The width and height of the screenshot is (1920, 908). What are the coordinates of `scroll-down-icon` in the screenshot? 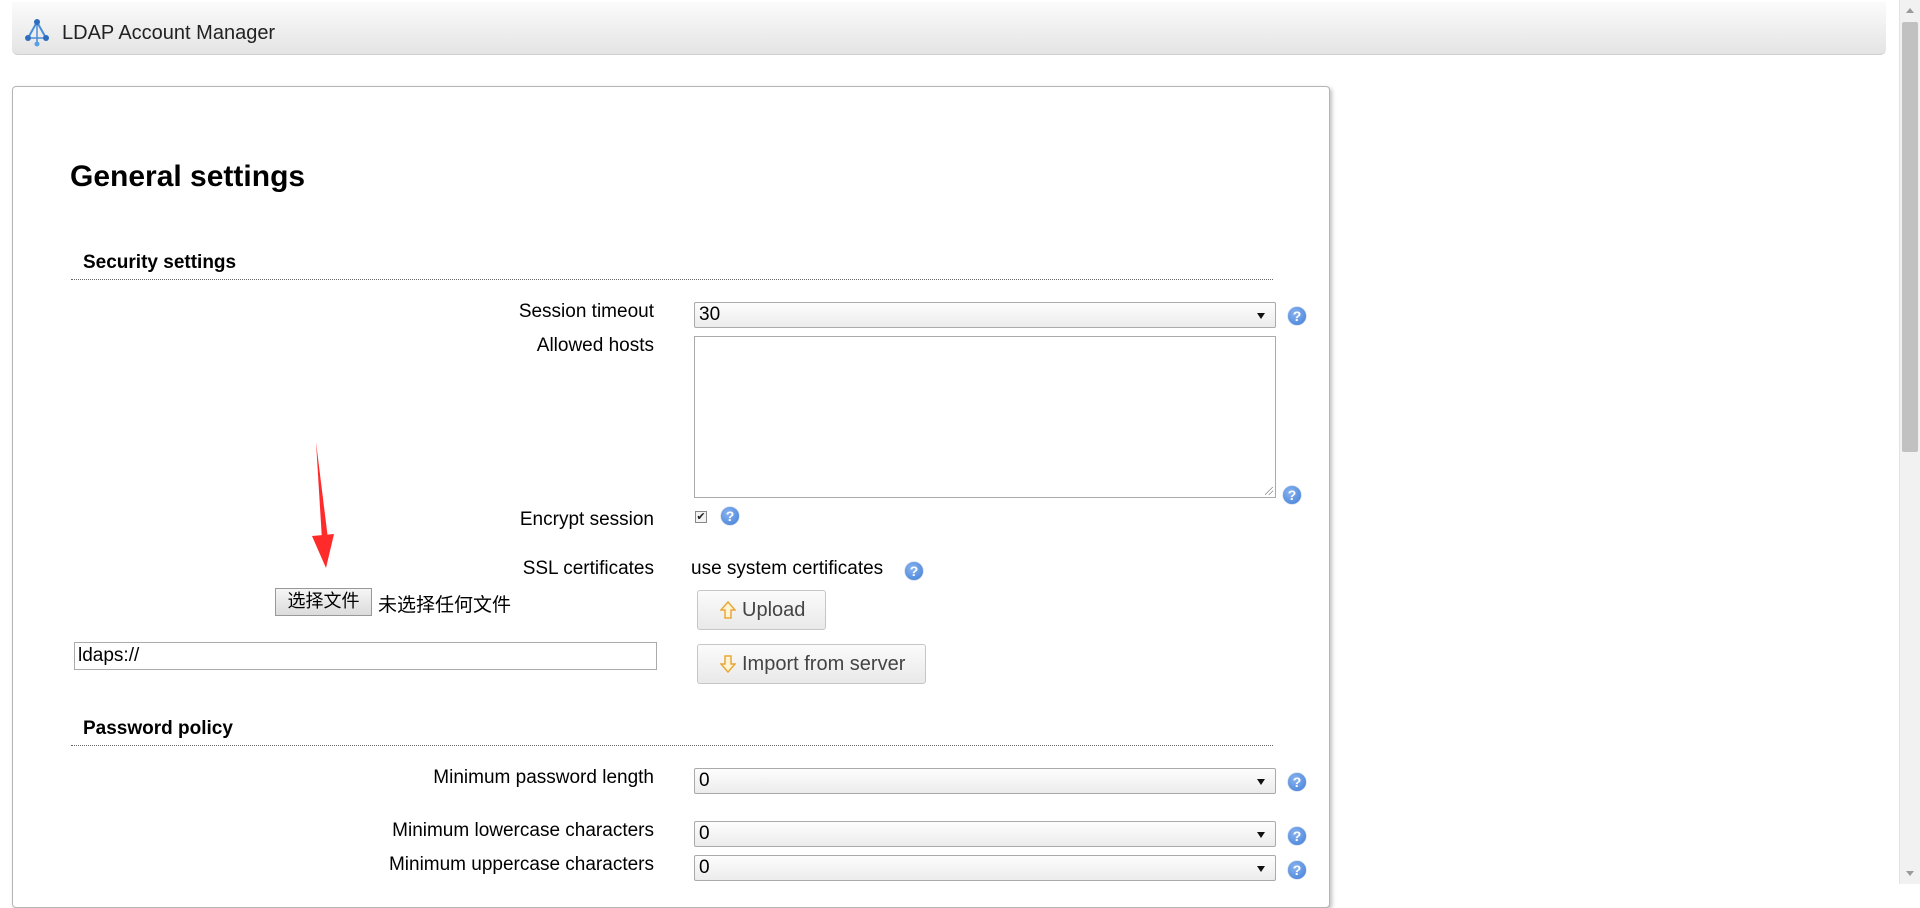 It's located at (1910, 873).